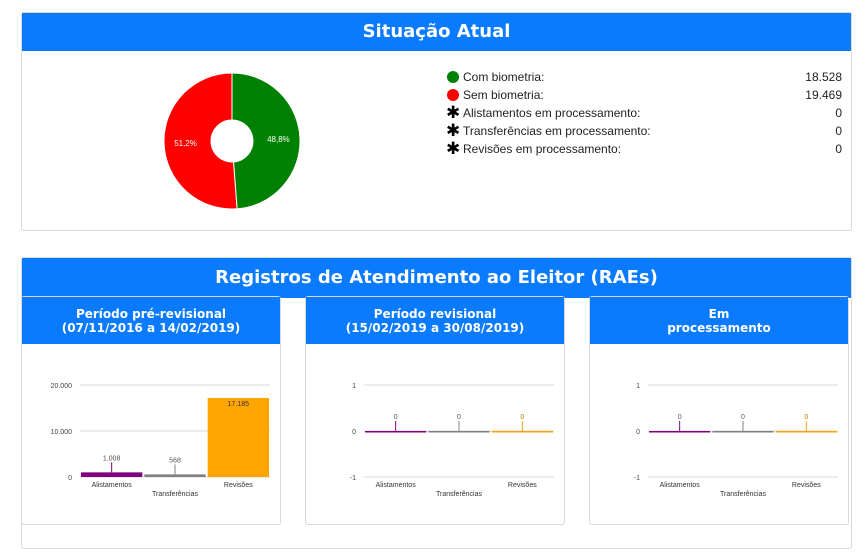  What do you see at coordinates (557, 131) in the screenshot?
I see `legend-label: Transferências em processamento:` at bounding box center [557, 131].